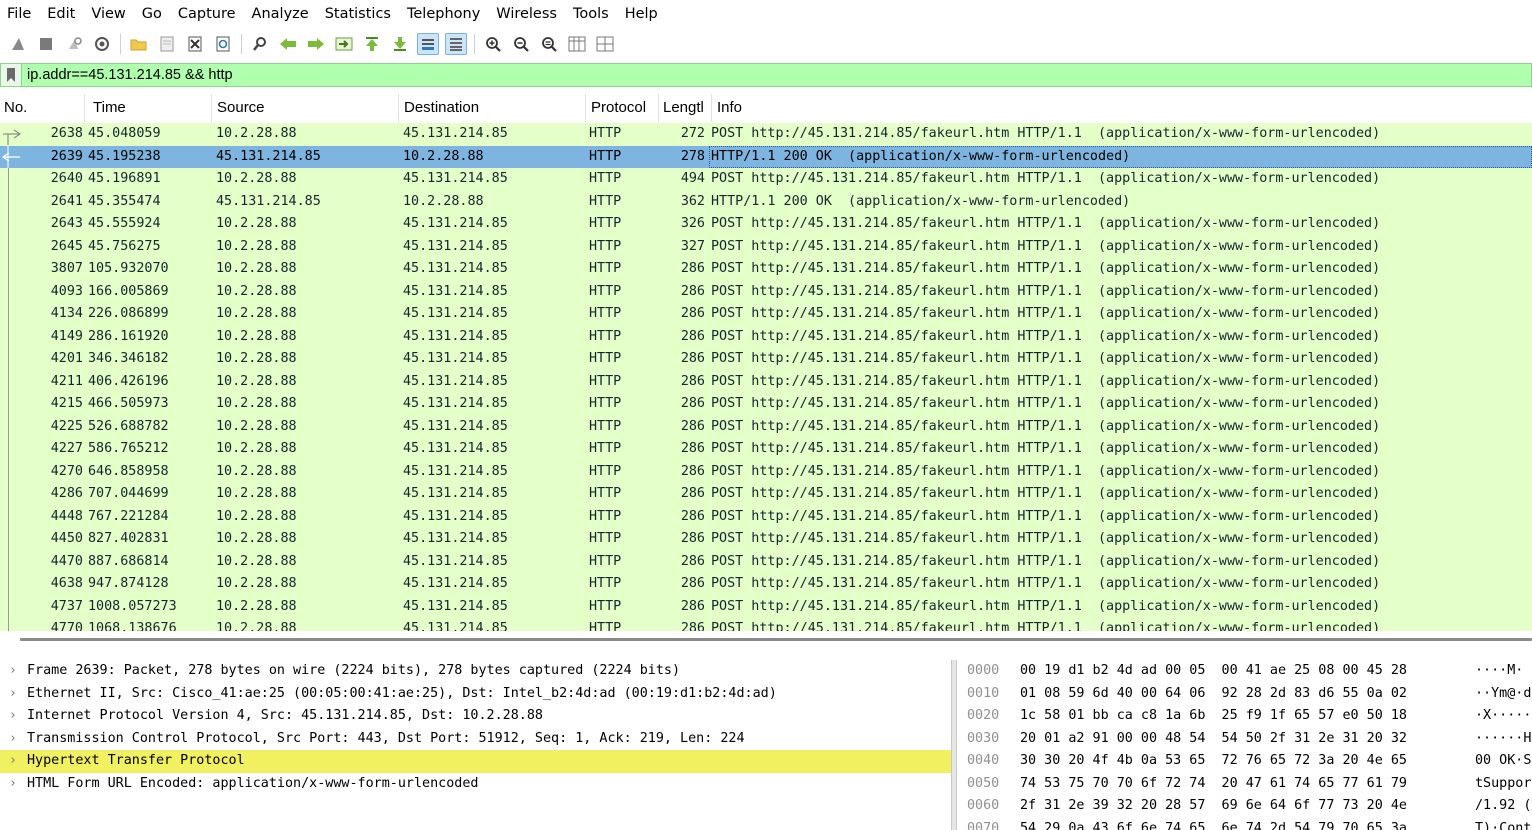  What do you see at coordinates (18, 44) in the screenshot?
I see `start-capture-icon` at bounding box center [18, 44].